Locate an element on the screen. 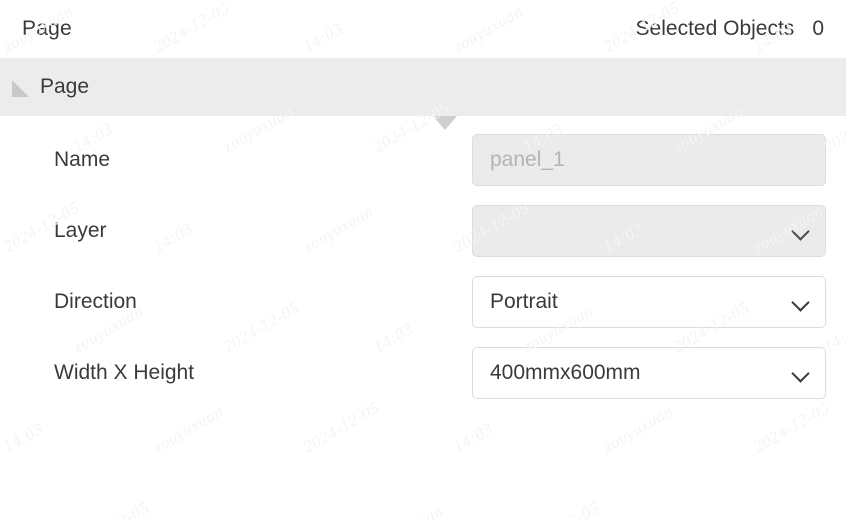 The height and width of the screenshot is (520, 846). field-value: panel_1 is located at coordinates (527, 159).